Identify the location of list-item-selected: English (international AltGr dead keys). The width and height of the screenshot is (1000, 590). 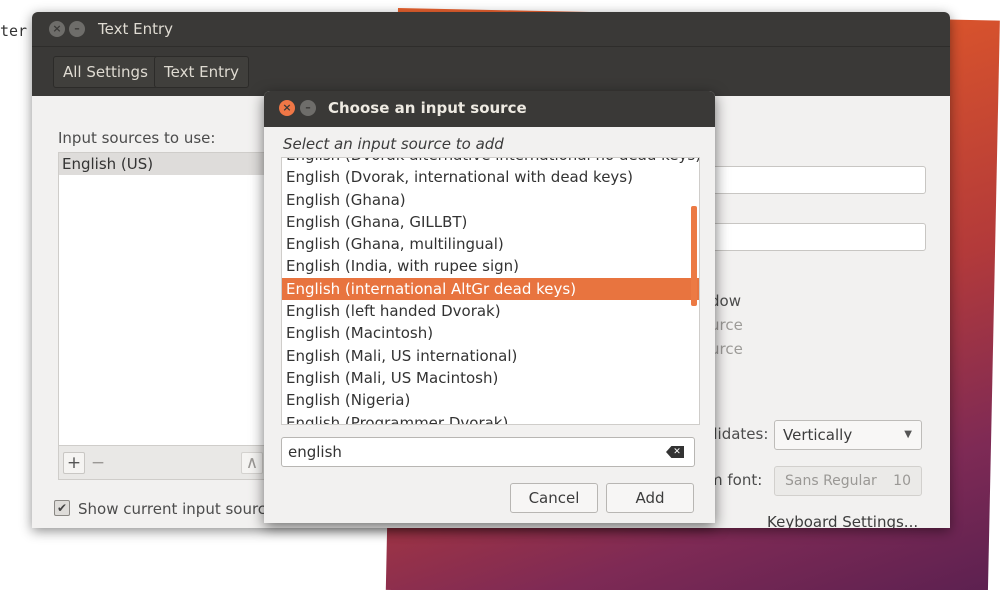
(490, 289).